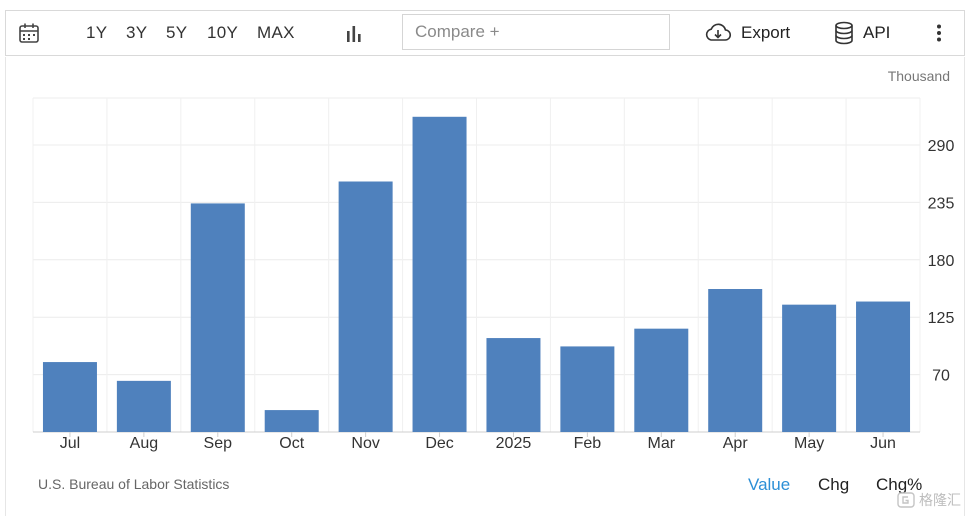  What do you see at coordinates (513, 385) in the screenshot?
I see `bar-2025` at bounding box center [513, 385].